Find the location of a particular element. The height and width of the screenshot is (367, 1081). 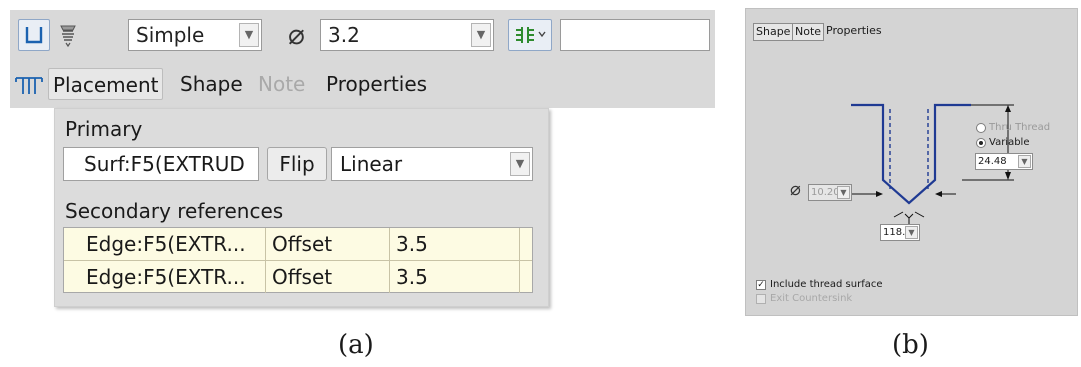

straight-hole-button is located at coordinates (34, 35).